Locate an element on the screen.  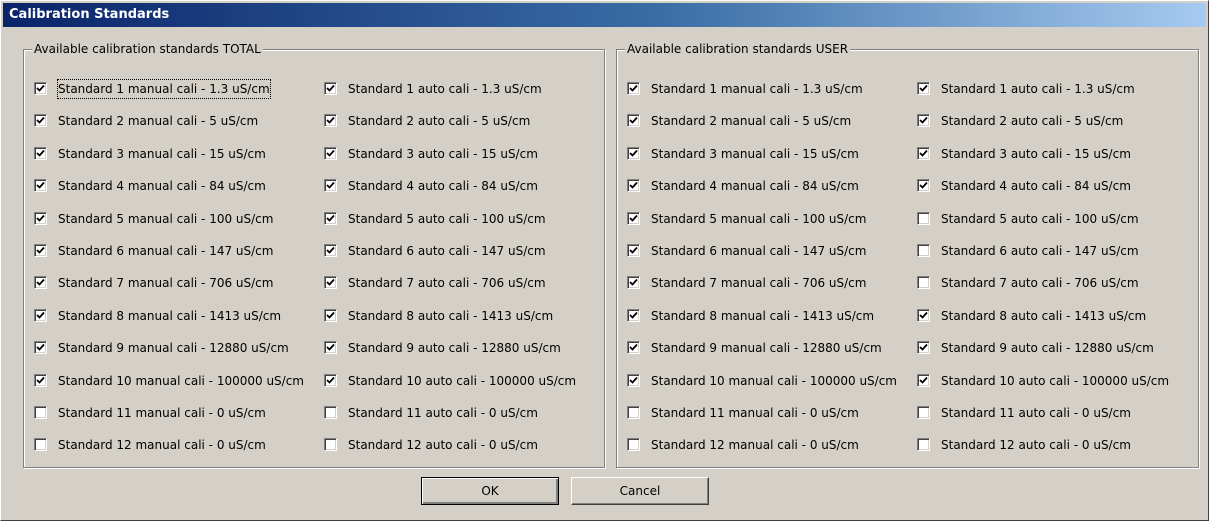
checkbox-label: Standard 3 manual cali - 15 uS/cm is located at coordinates (162, 154).